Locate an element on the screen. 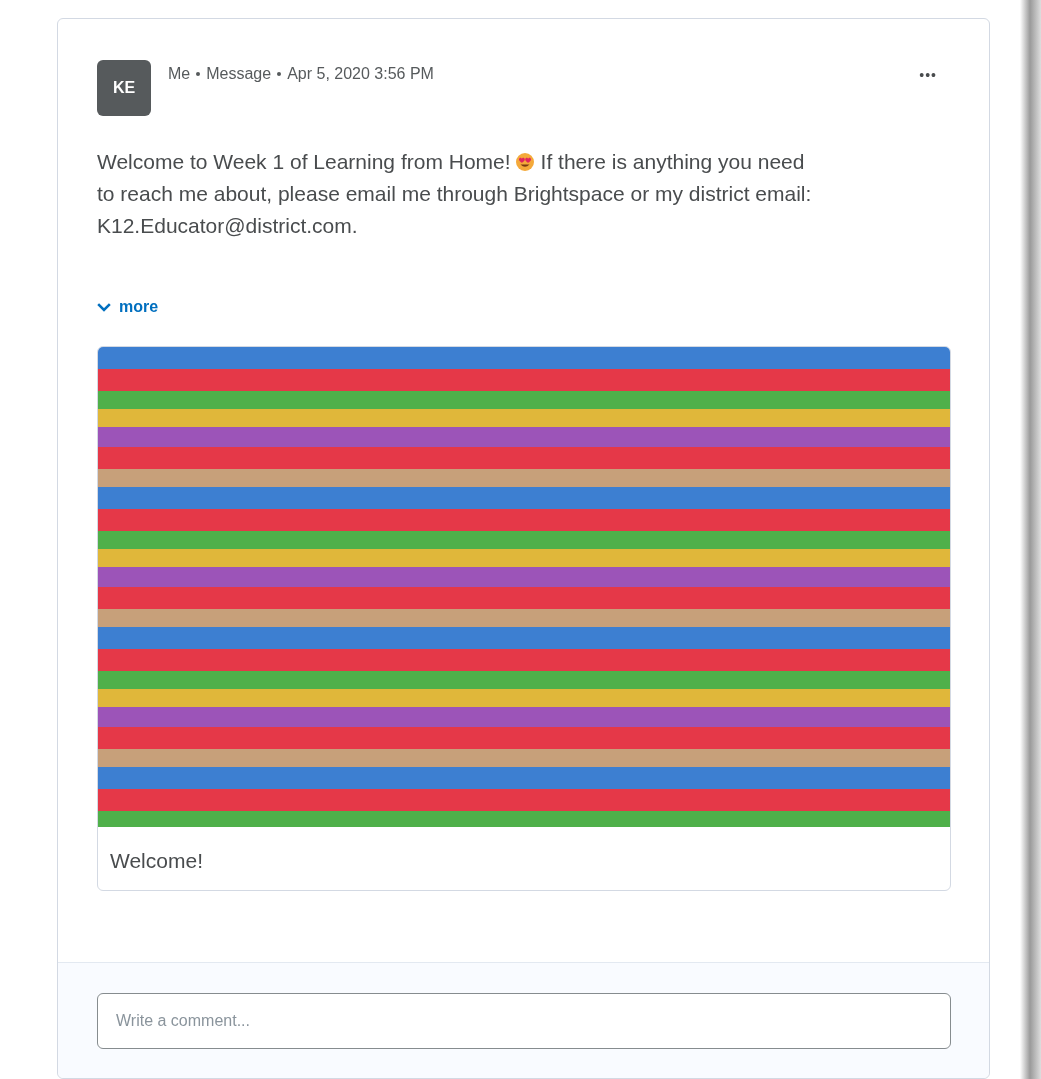 Image resolution: width=1041 pixels, height=1079 pixels. more-options-button: ••• is located at coordinates (928, 75).